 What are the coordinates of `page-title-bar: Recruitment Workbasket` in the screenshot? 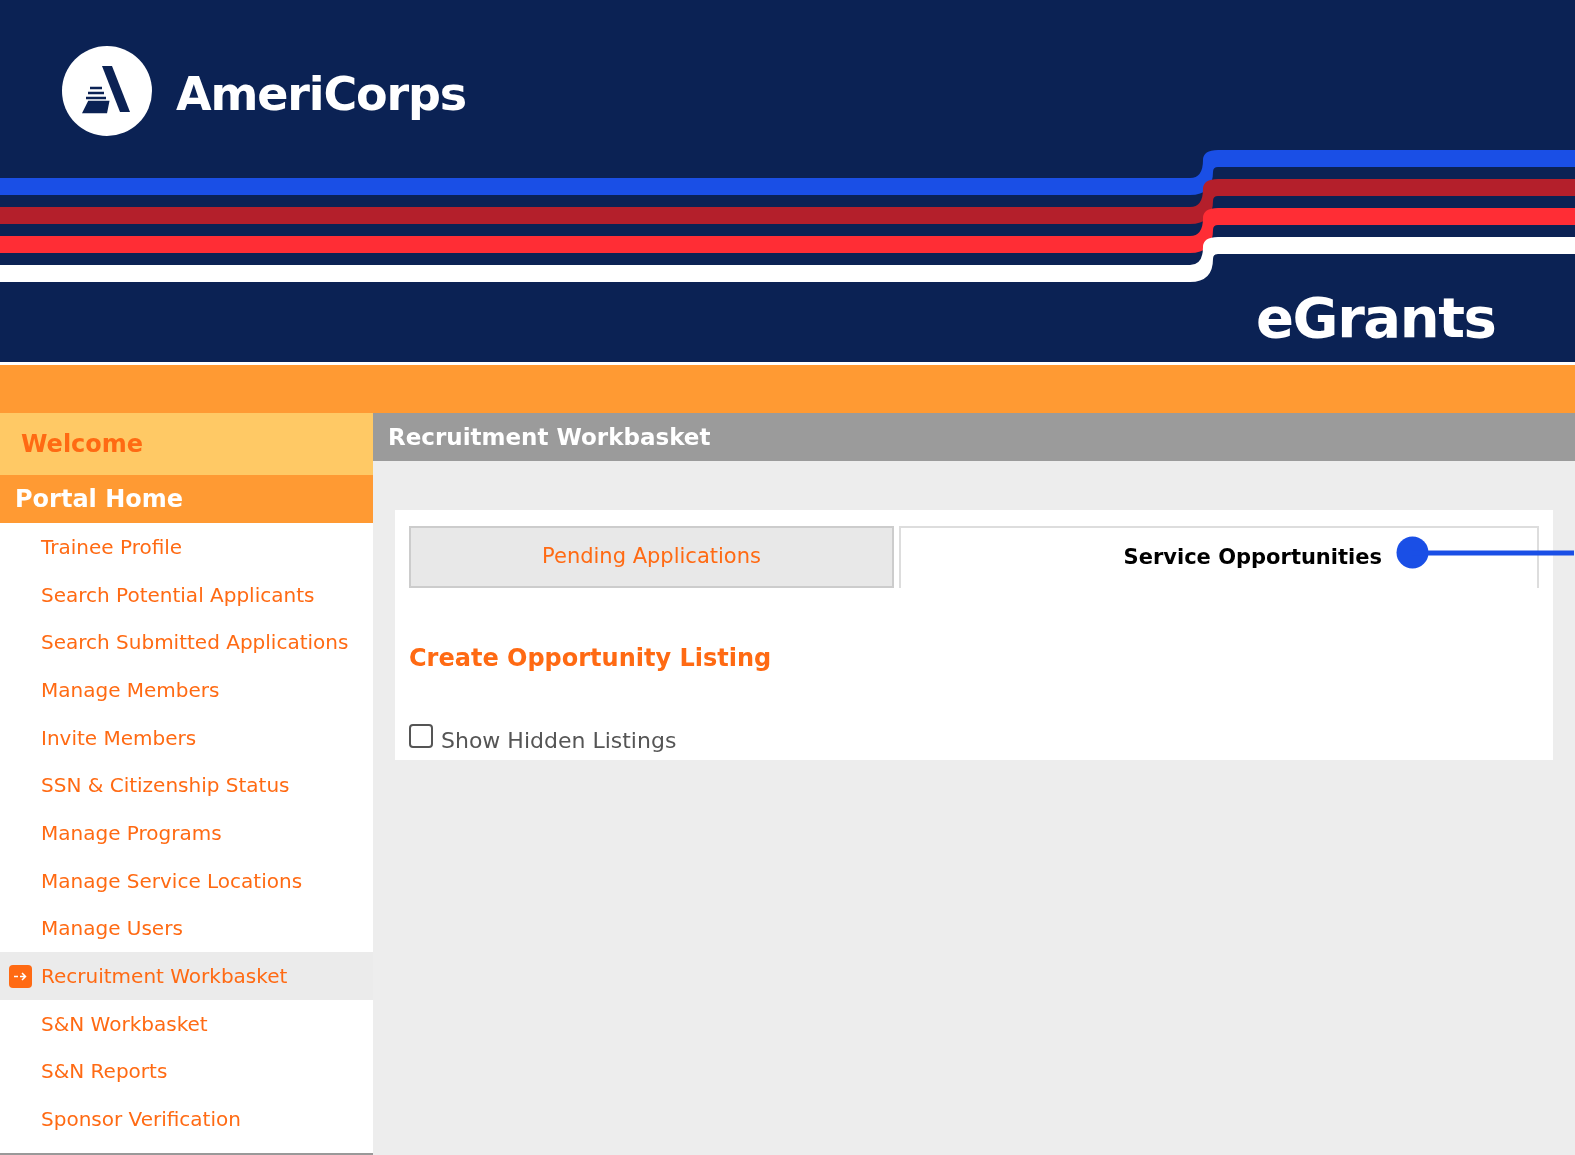 It's located at (974, 437).